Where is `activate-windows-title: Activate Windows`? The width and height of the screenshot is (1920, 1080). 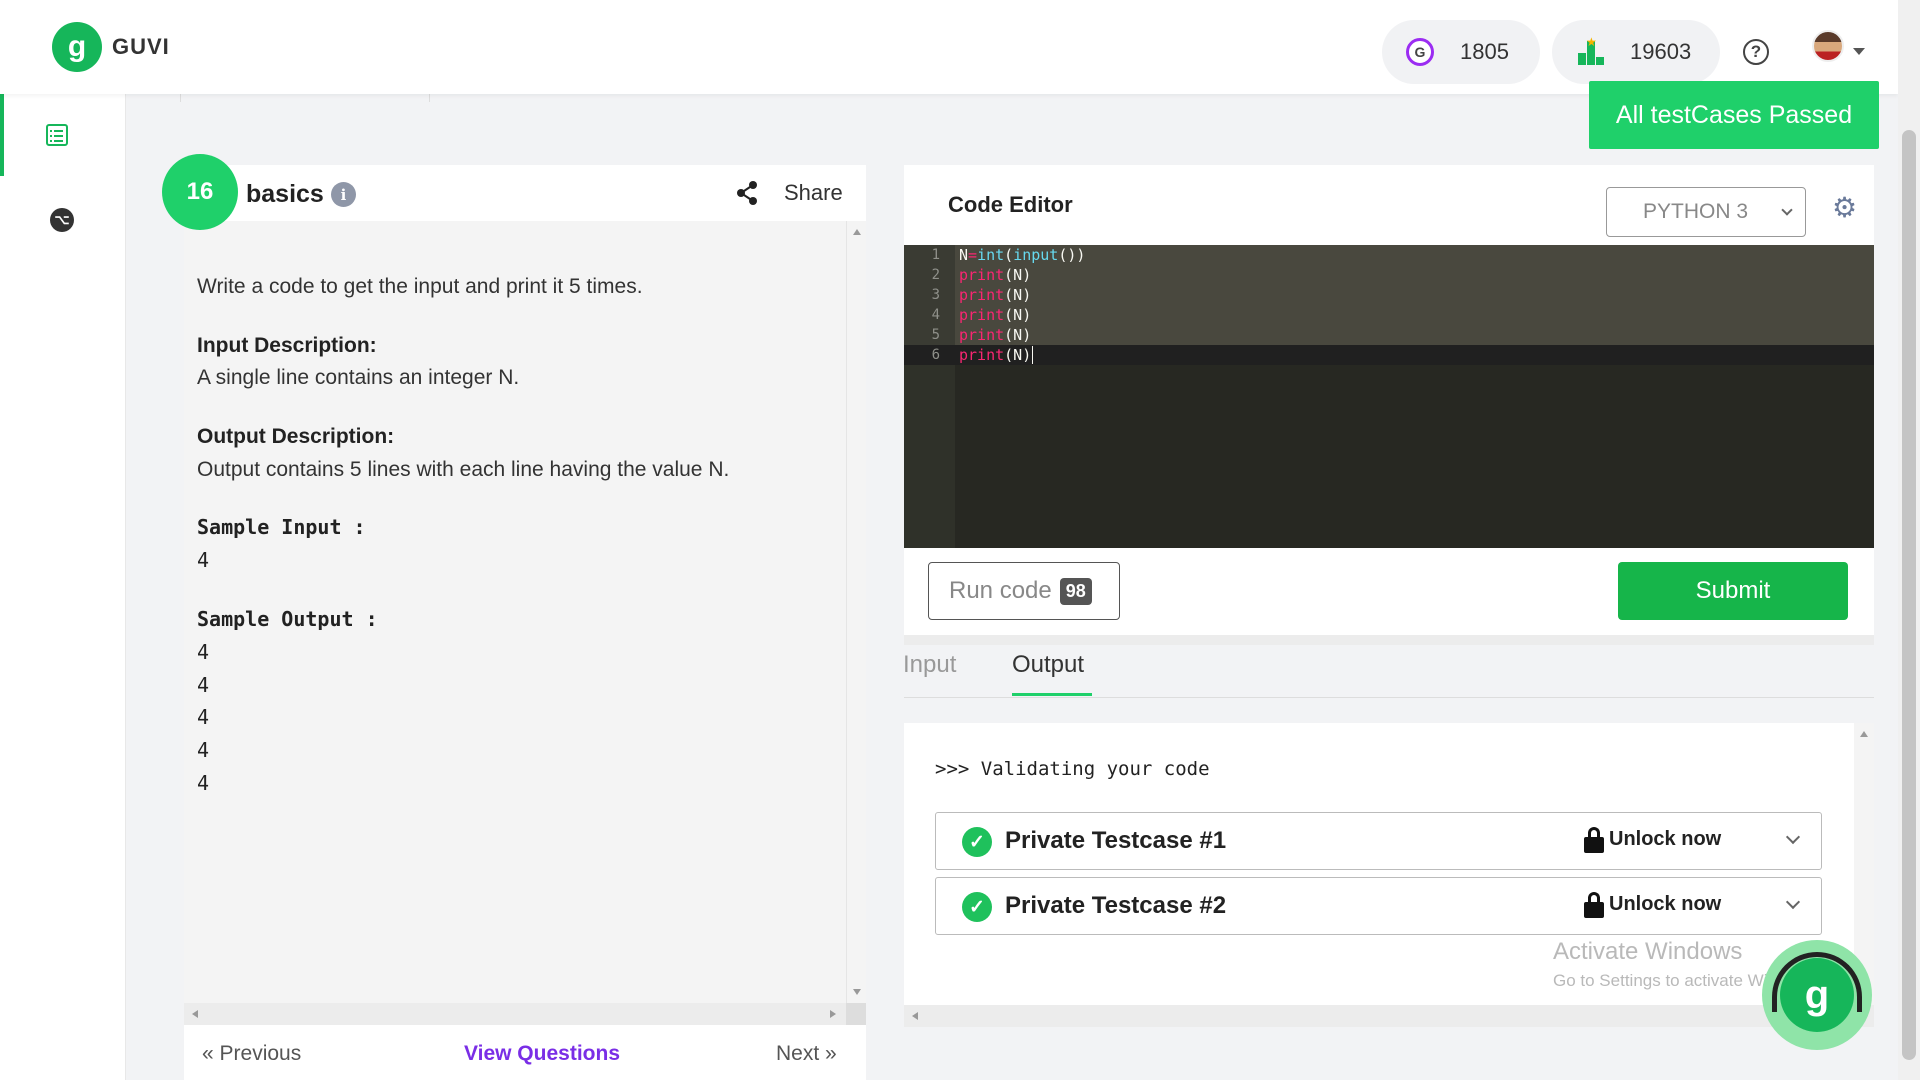
activate-windows-title: Activate Windows is located at coordinates (1648, 951).